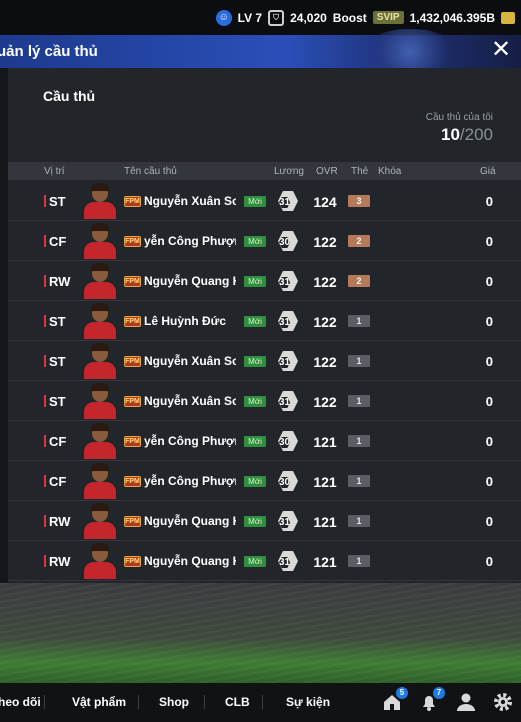  What do you see at coordinates (431, 700) in the screenshot?
I see `bell-icon: 7` at bounding box center [431, 700].